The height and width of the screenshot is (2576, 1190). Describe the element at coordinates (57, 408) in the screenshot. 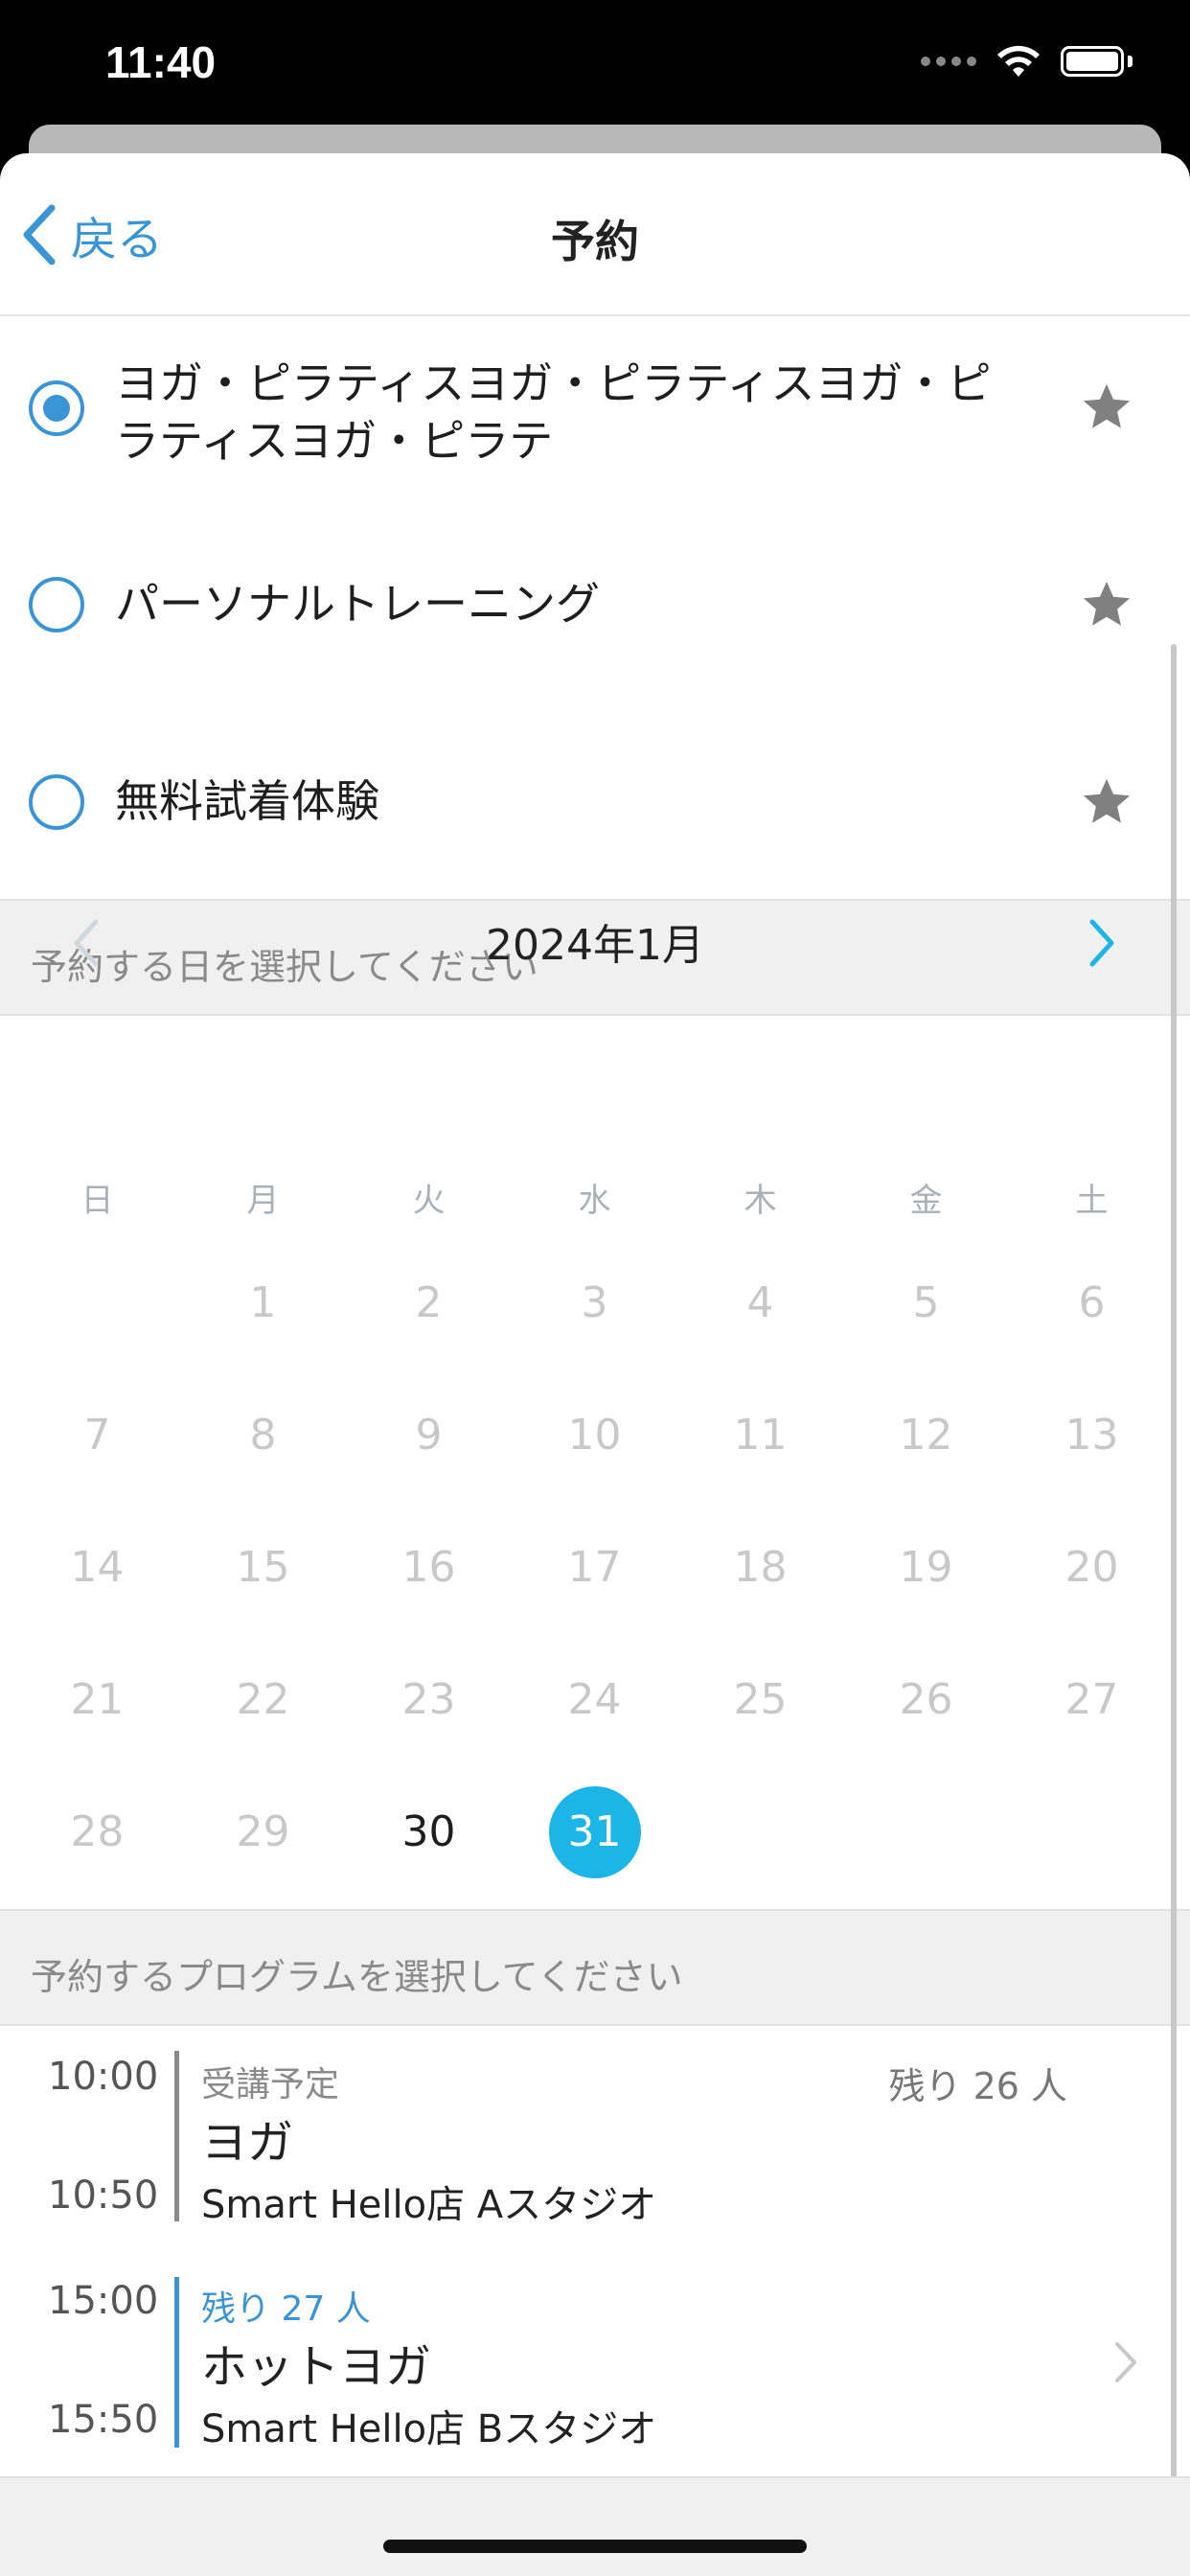

I see `radio-button-selected` at that location.